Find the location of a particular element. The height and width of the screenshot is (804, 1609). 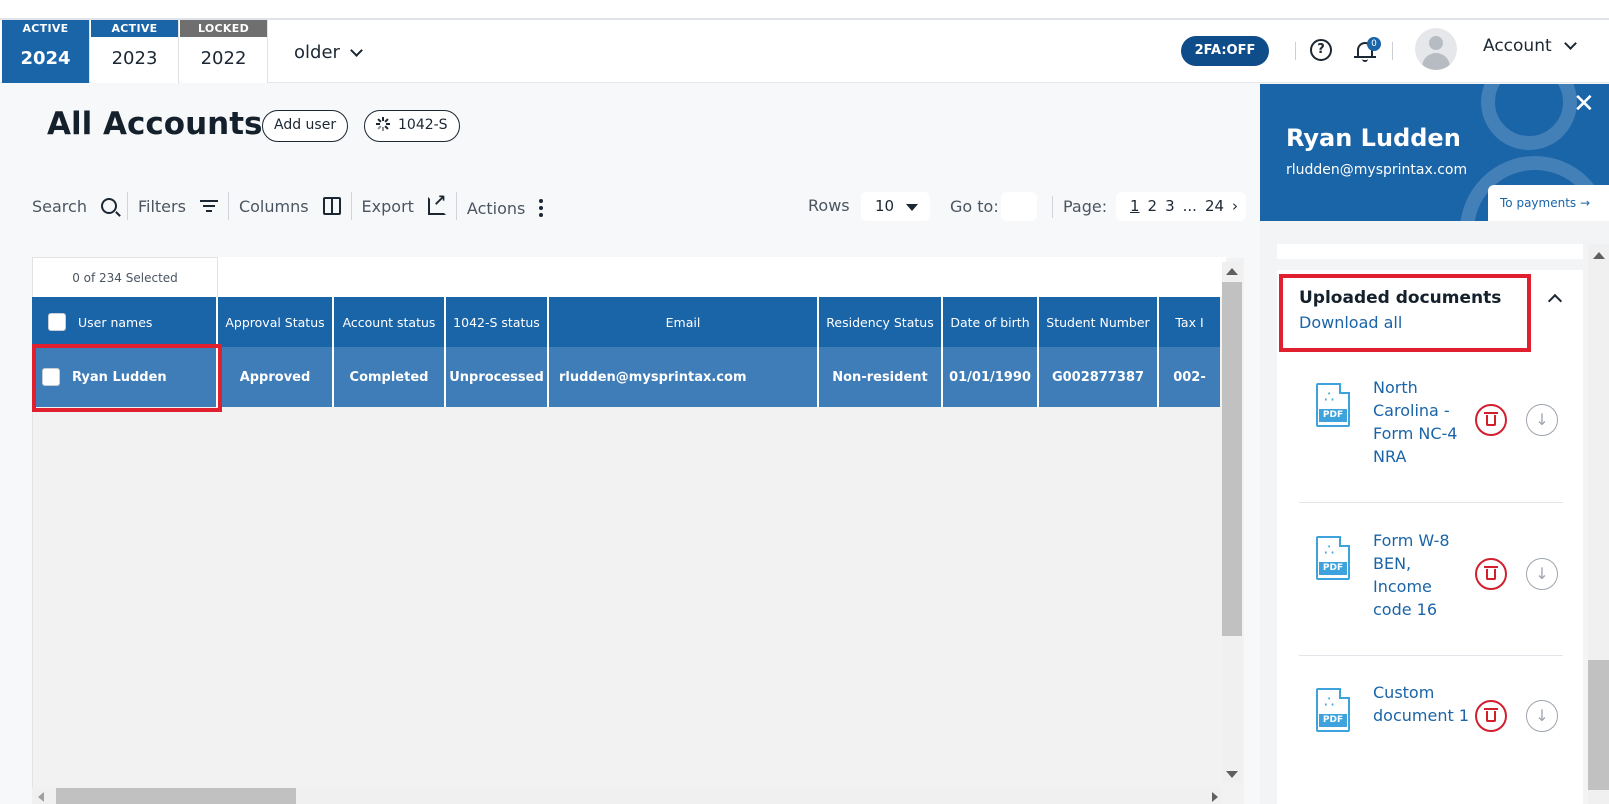

help-icon: ? is located at coordinates (1321, 50).